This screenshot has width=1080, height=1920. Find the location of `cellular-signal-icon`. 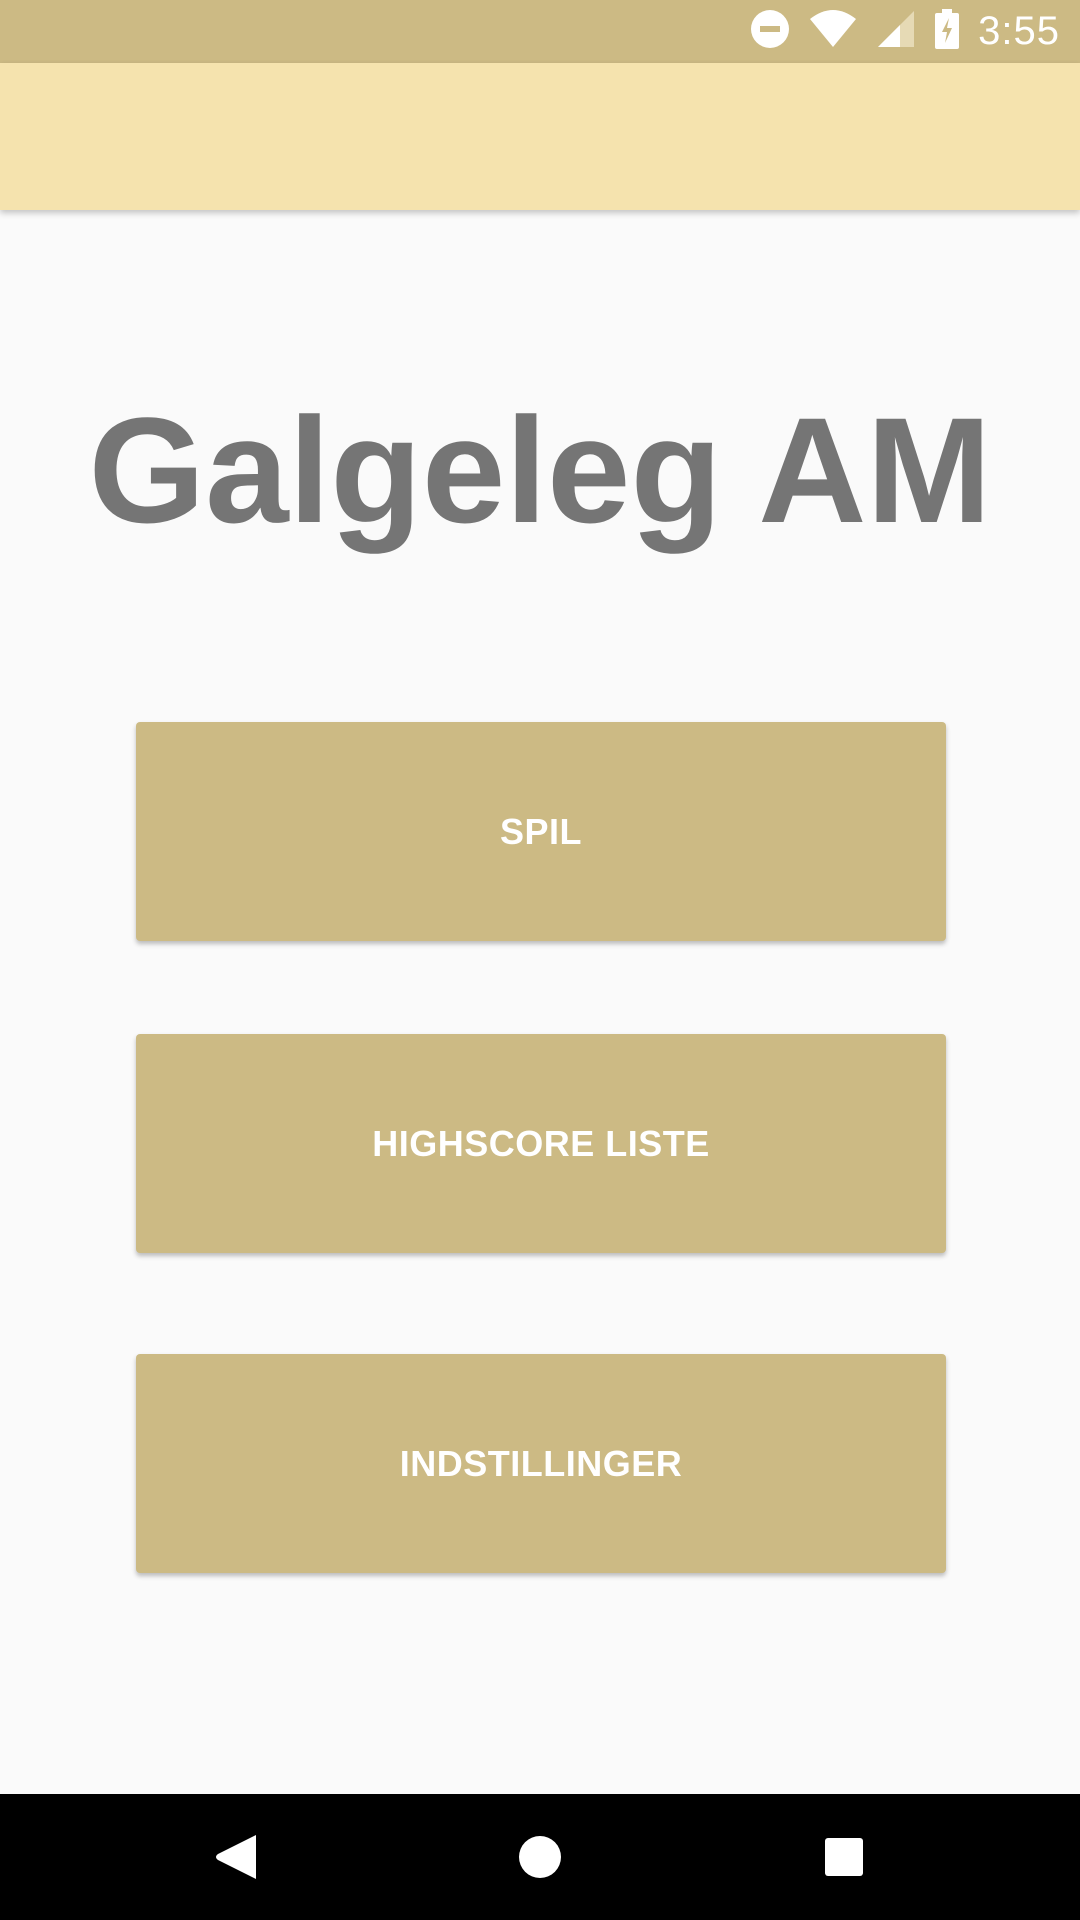

cellular-signal-icon is located at coordinates (896, 31).